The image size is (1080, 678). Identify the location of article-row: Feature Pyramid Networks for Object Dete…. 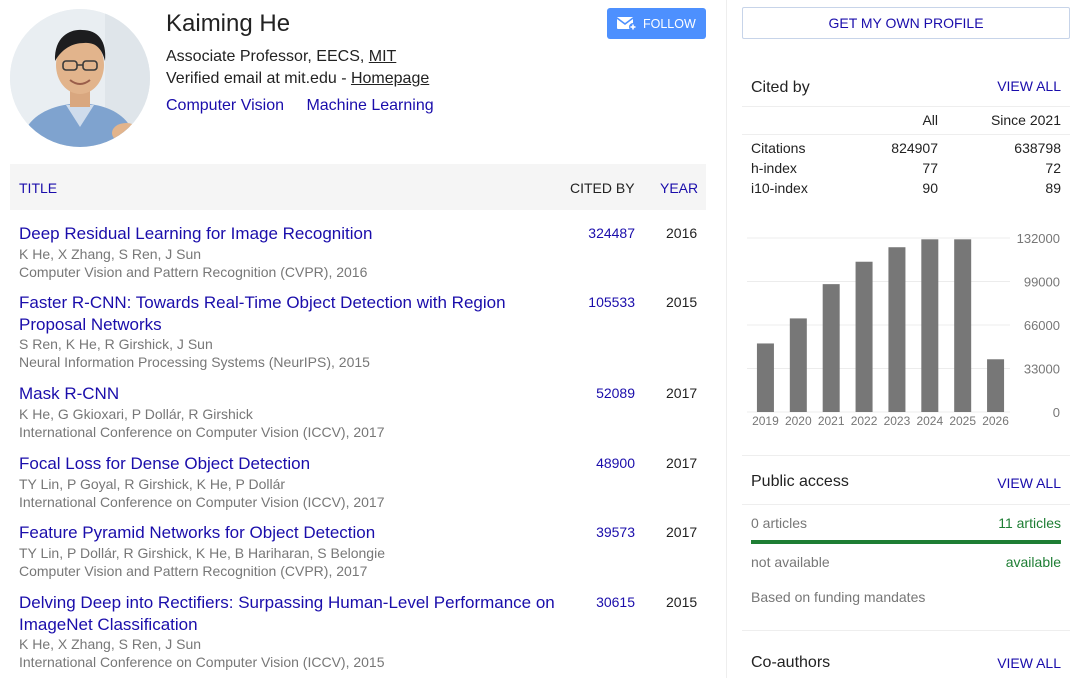
(364, 551).